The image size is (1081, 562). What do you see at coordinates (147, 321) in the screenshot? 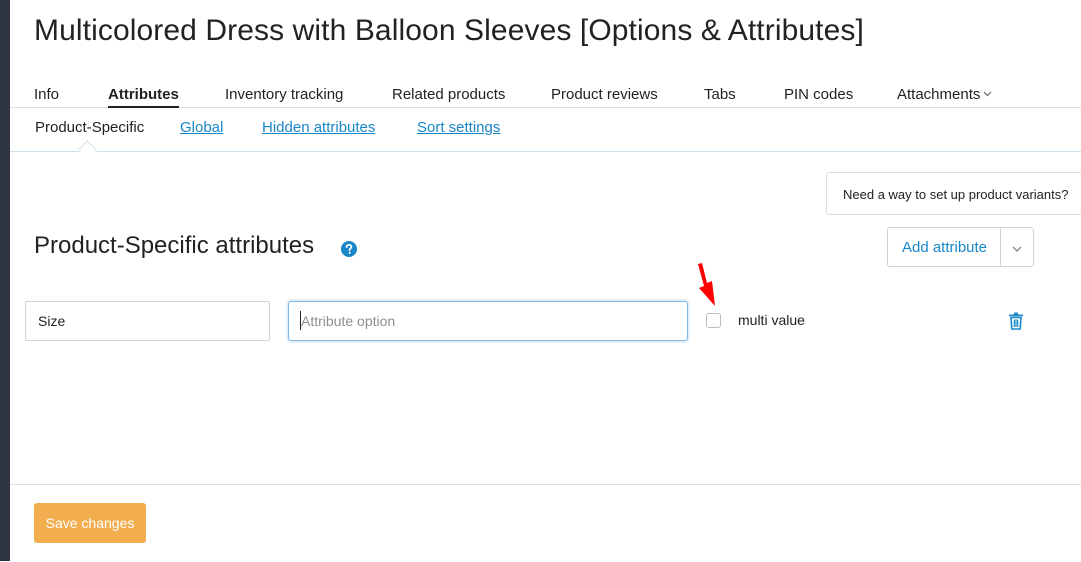
I see `attribute-name-input` at bounding box center [147, 321].